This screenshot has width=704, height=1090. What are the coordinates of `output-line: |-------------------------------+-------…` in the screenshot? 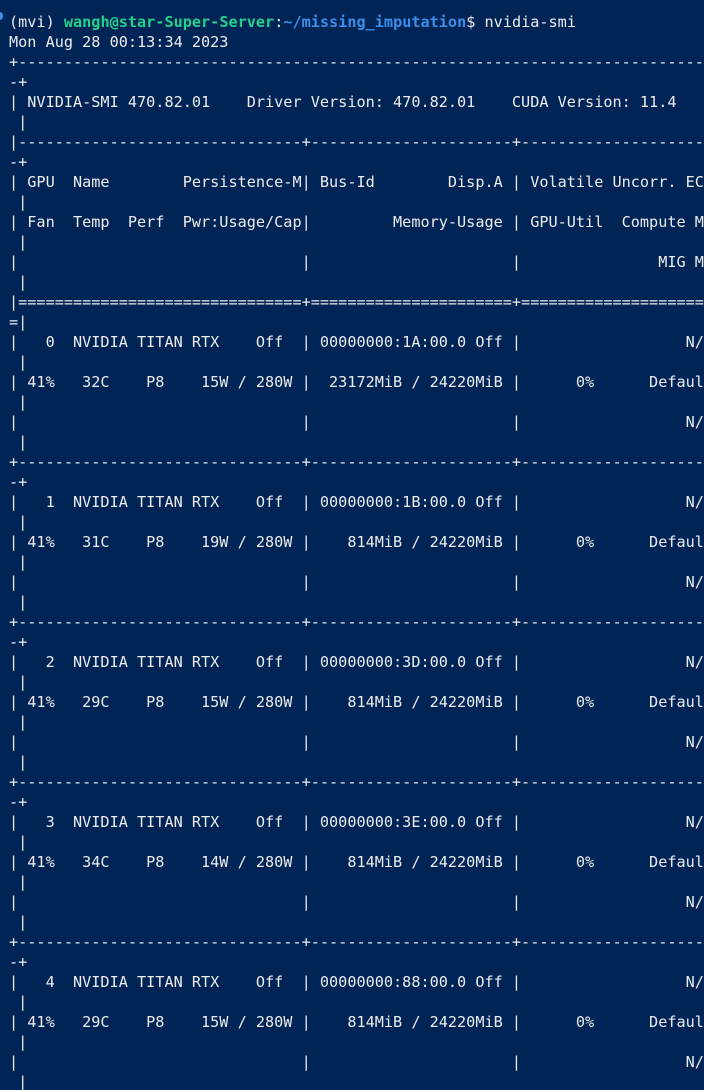 It's located at (356, 142).